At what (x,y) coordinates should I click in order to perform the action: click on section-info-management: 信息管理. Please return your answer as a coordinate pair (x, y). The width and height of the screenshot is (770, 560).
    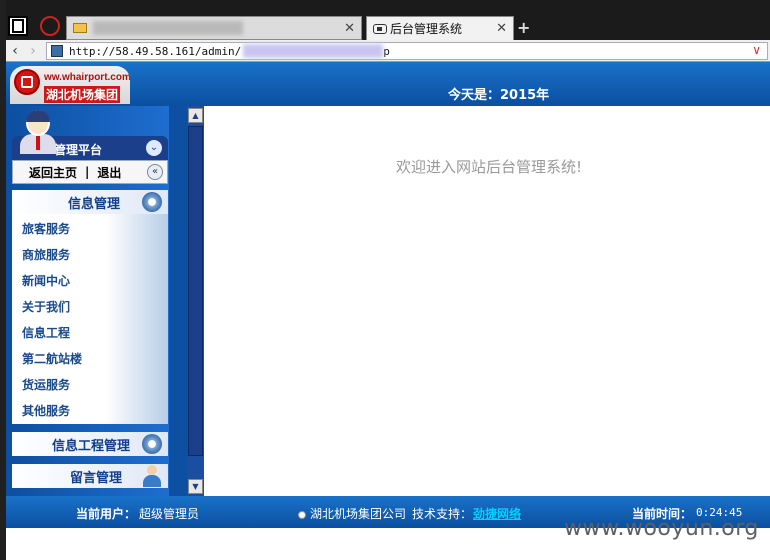
    Looking at the image, I should click on (90, 202).